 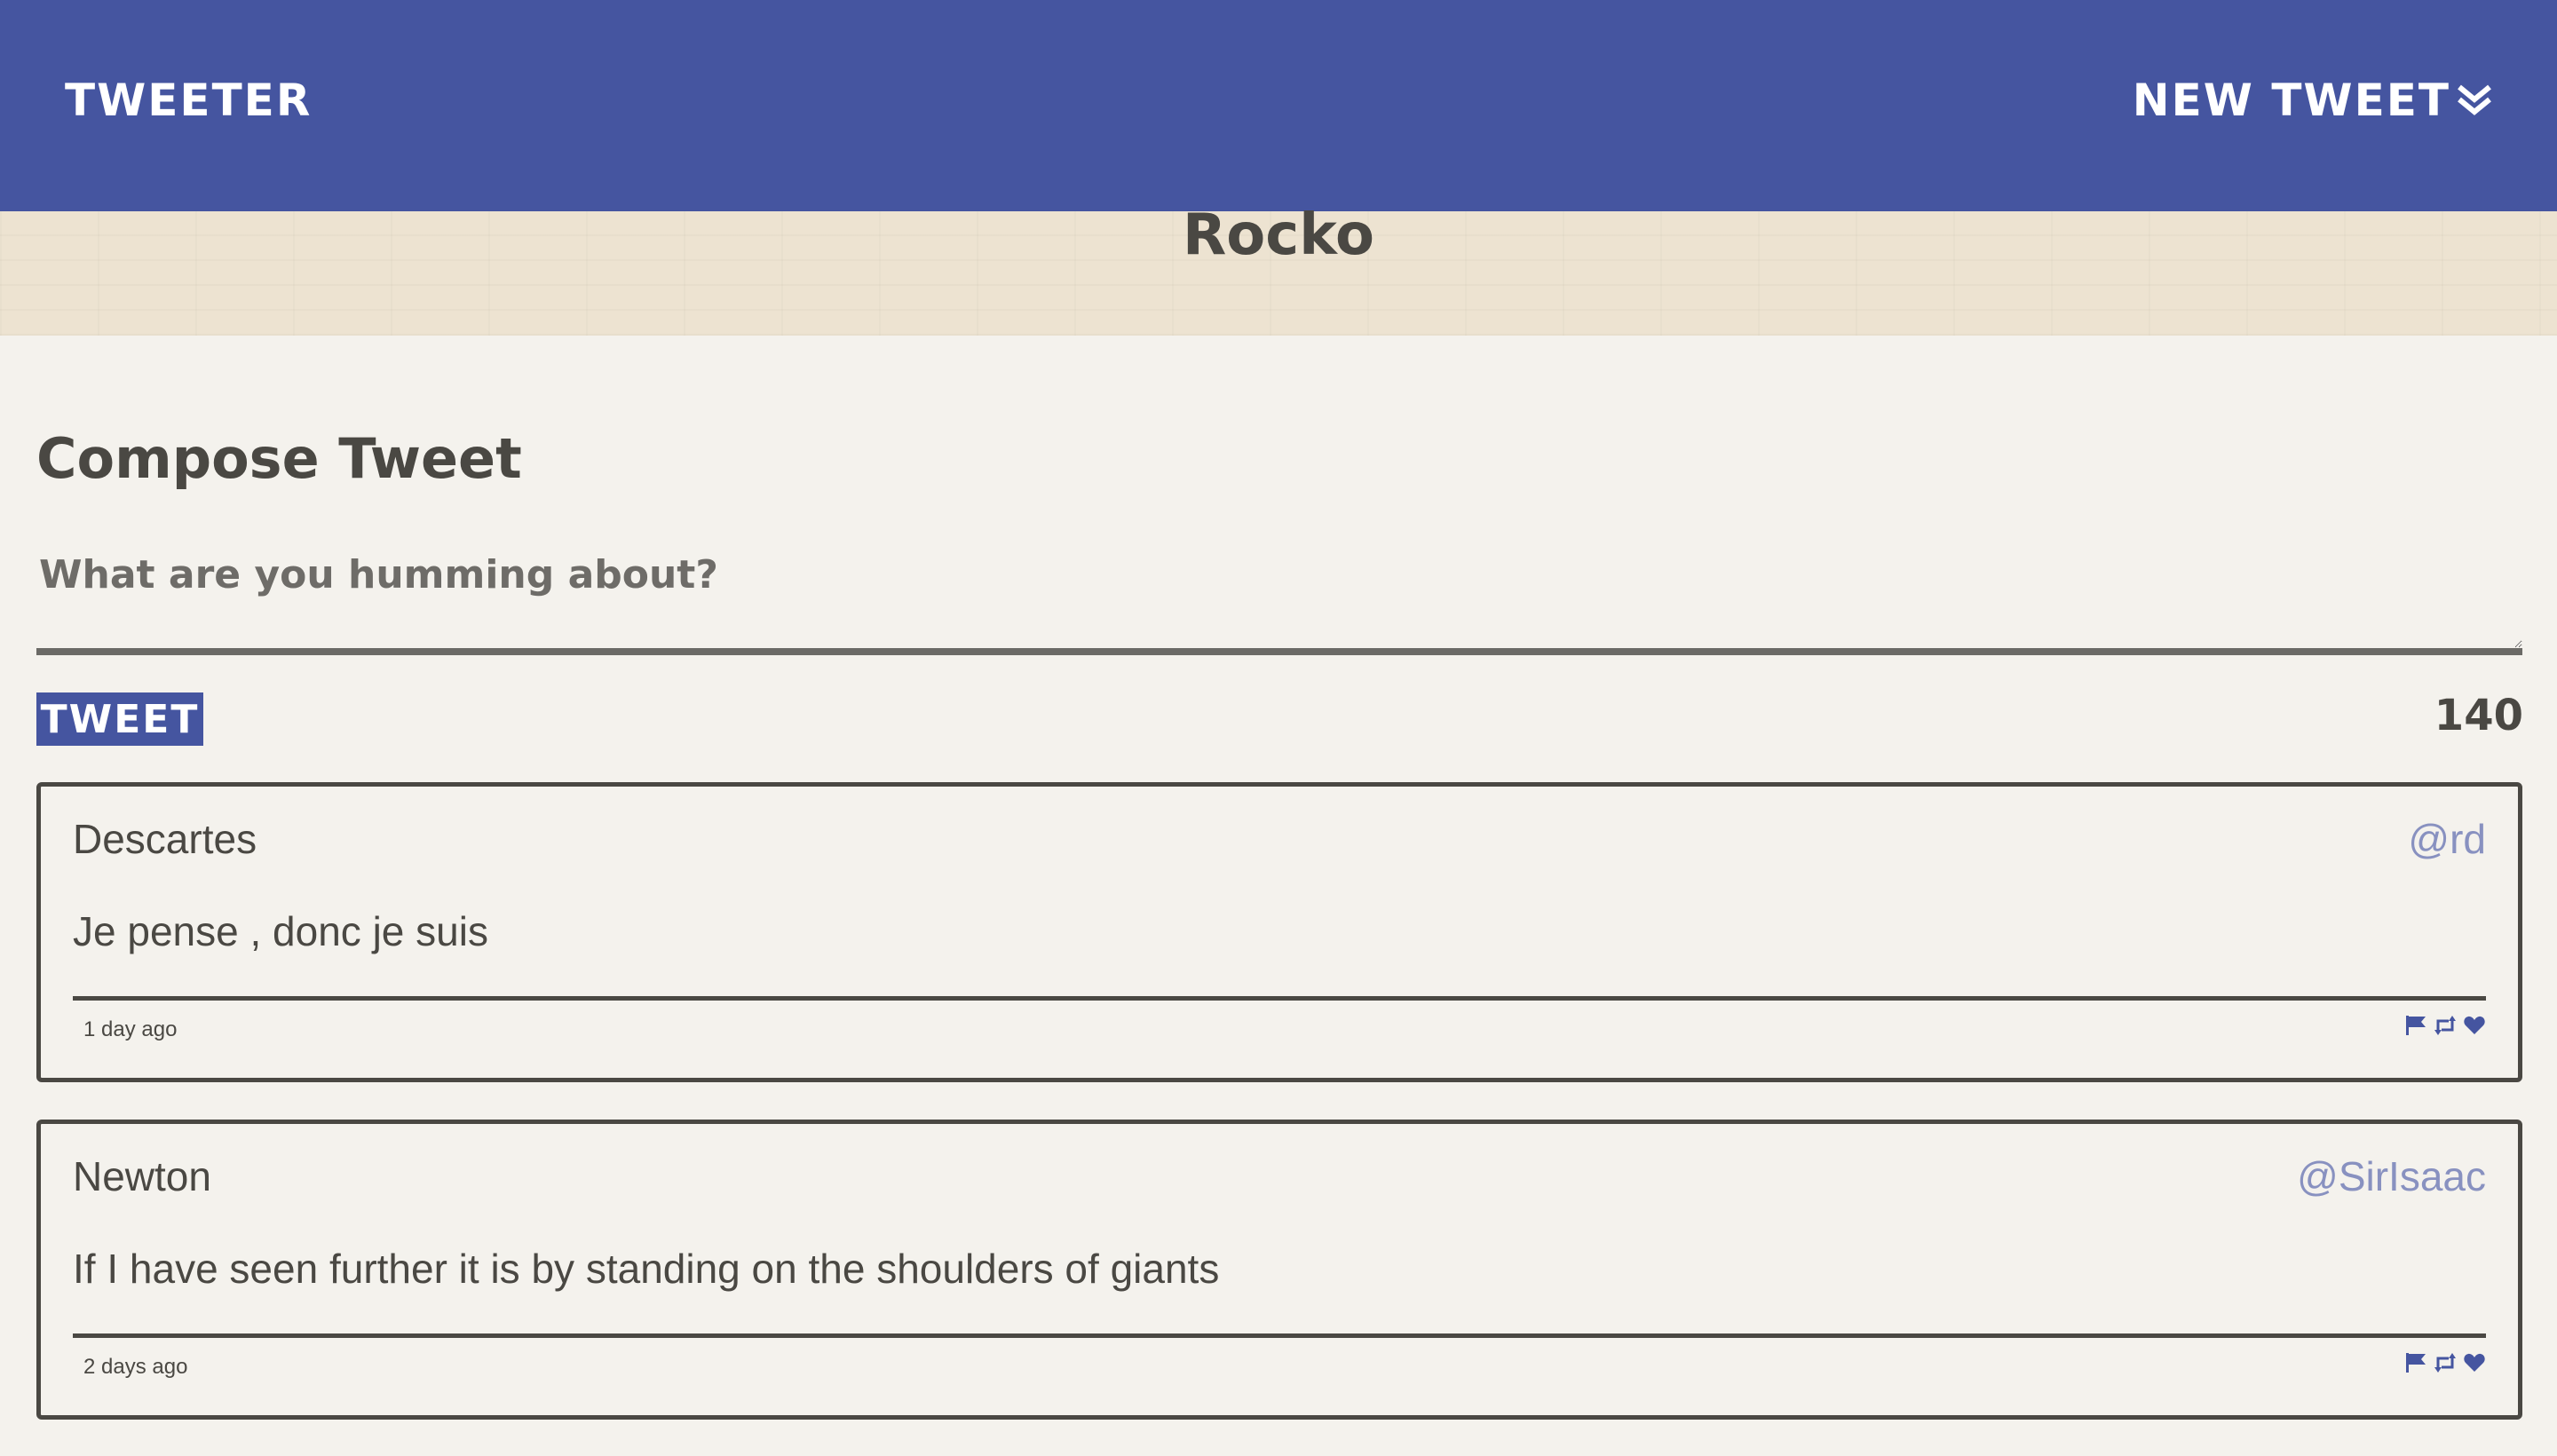 What do you see at coordinates (188, 100) in the screenshot?
I see `brand-logo: TWEETER` at bounding box center [188, 100].